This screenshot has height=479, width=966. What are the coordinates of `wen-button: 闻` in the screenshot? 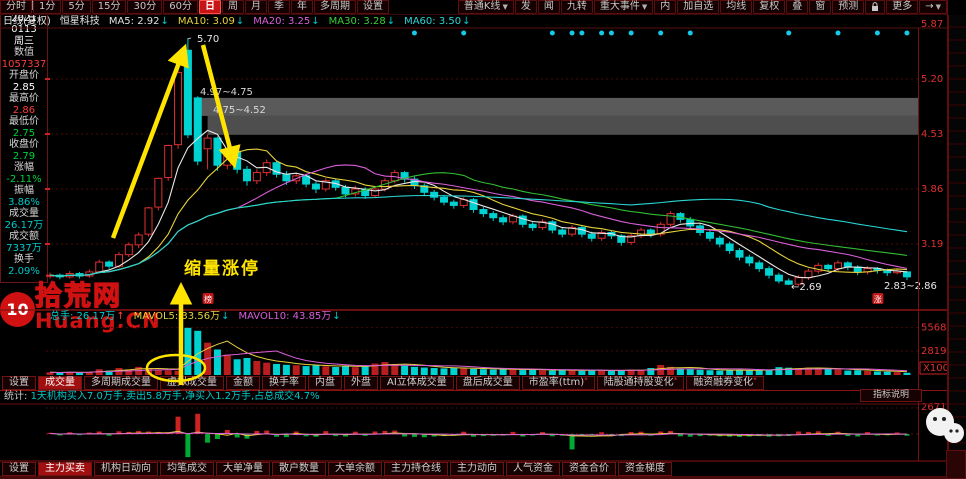 It's located at (548, 7).